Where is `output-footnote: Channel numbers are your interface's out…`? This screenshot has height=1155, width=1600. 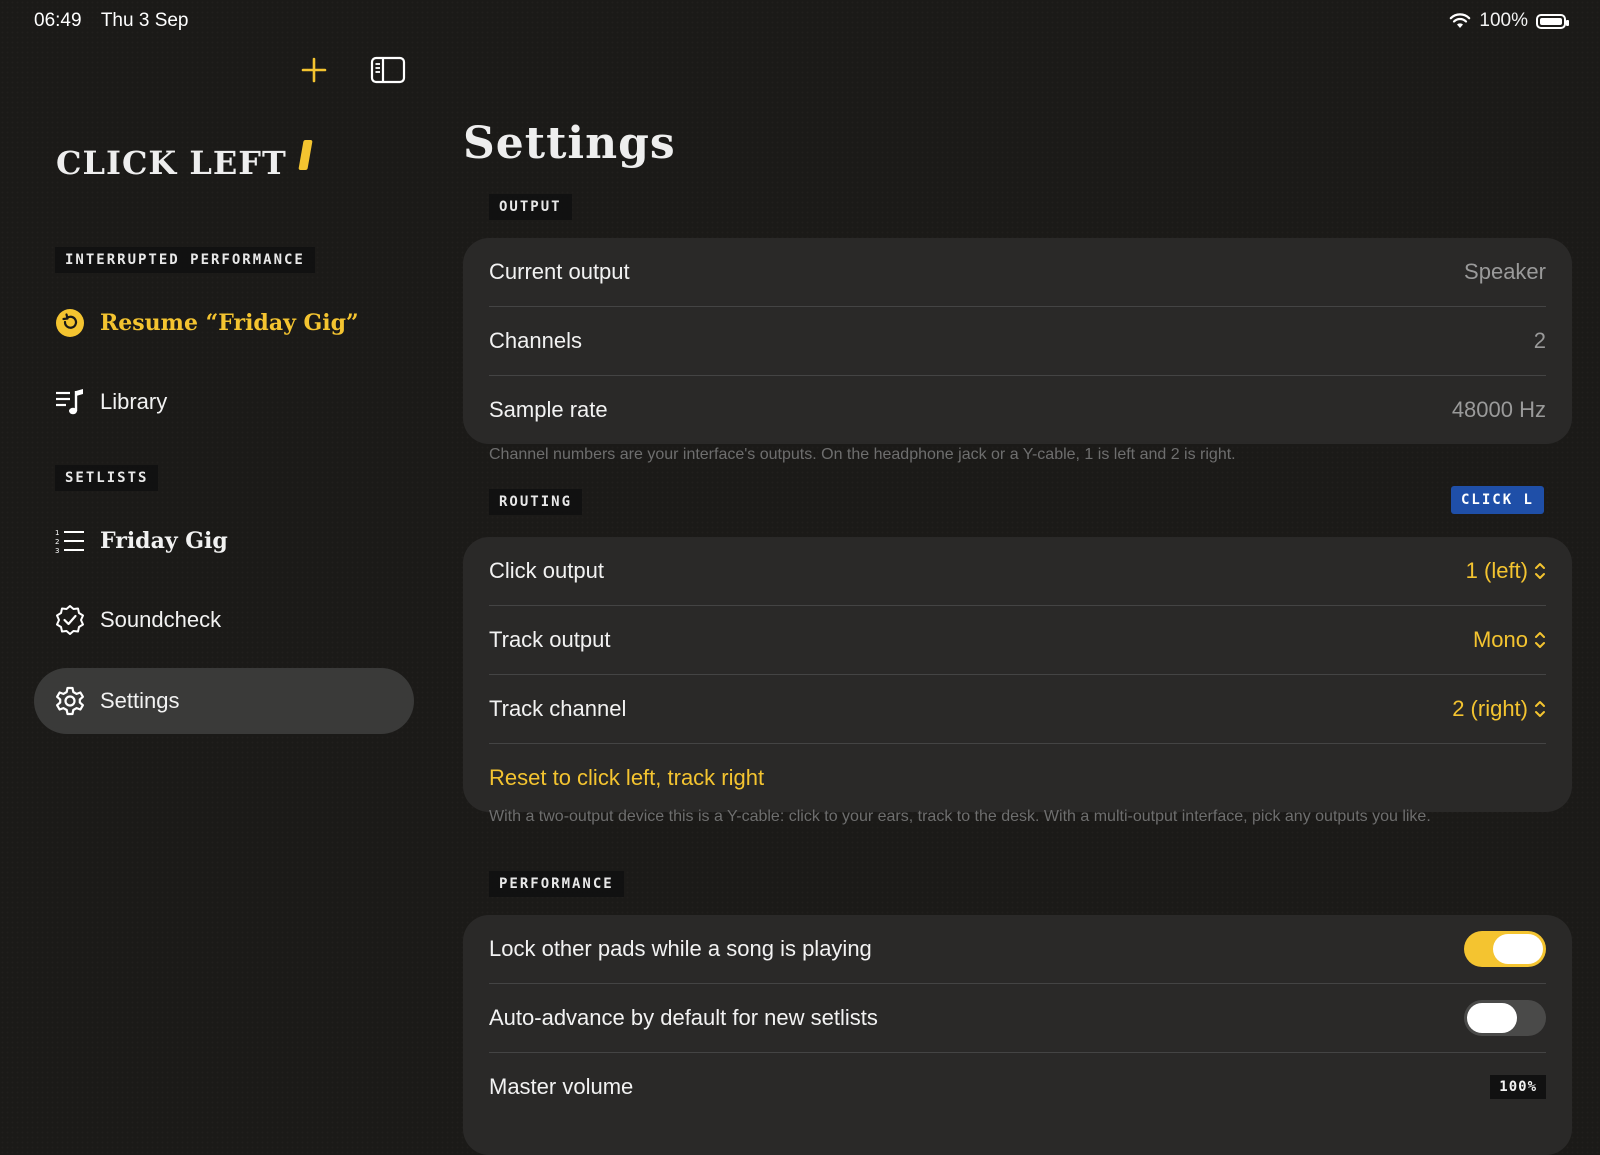 output-footnote: Channel numbers are your interface's out… is located at coordinates (862, 454).